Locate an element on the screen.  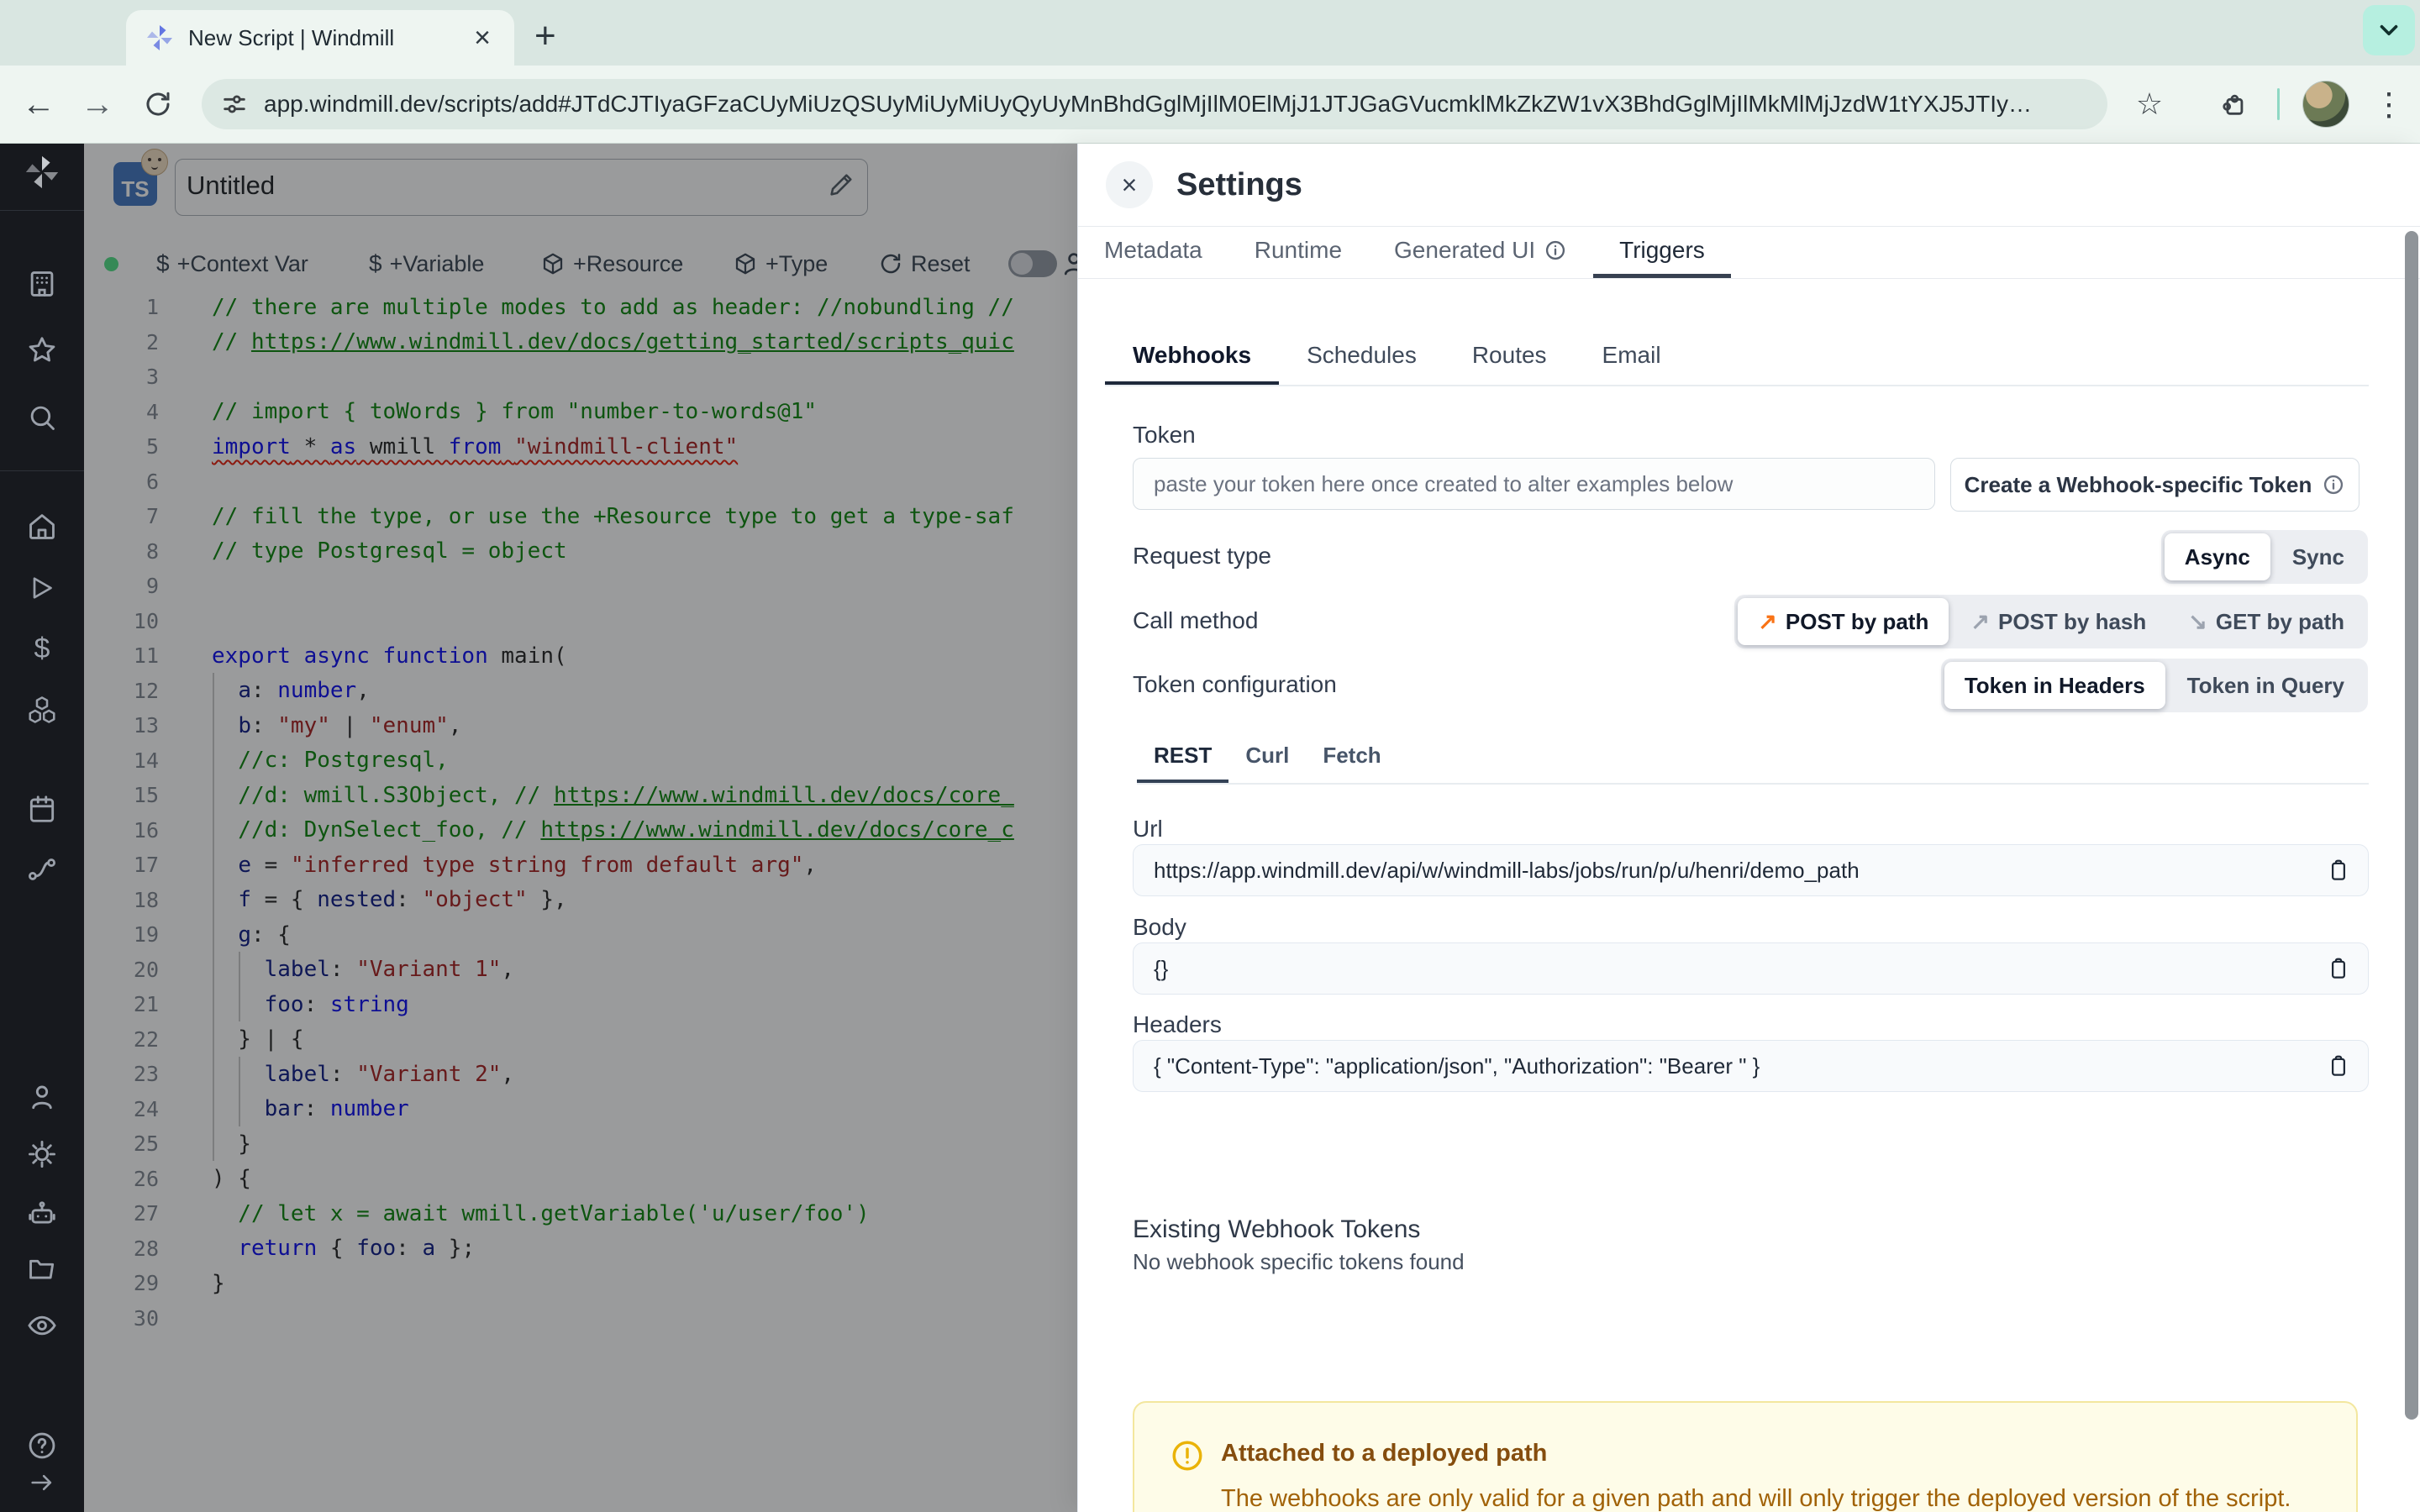
add-type-button: +Type is located at coordinates (780, 263).